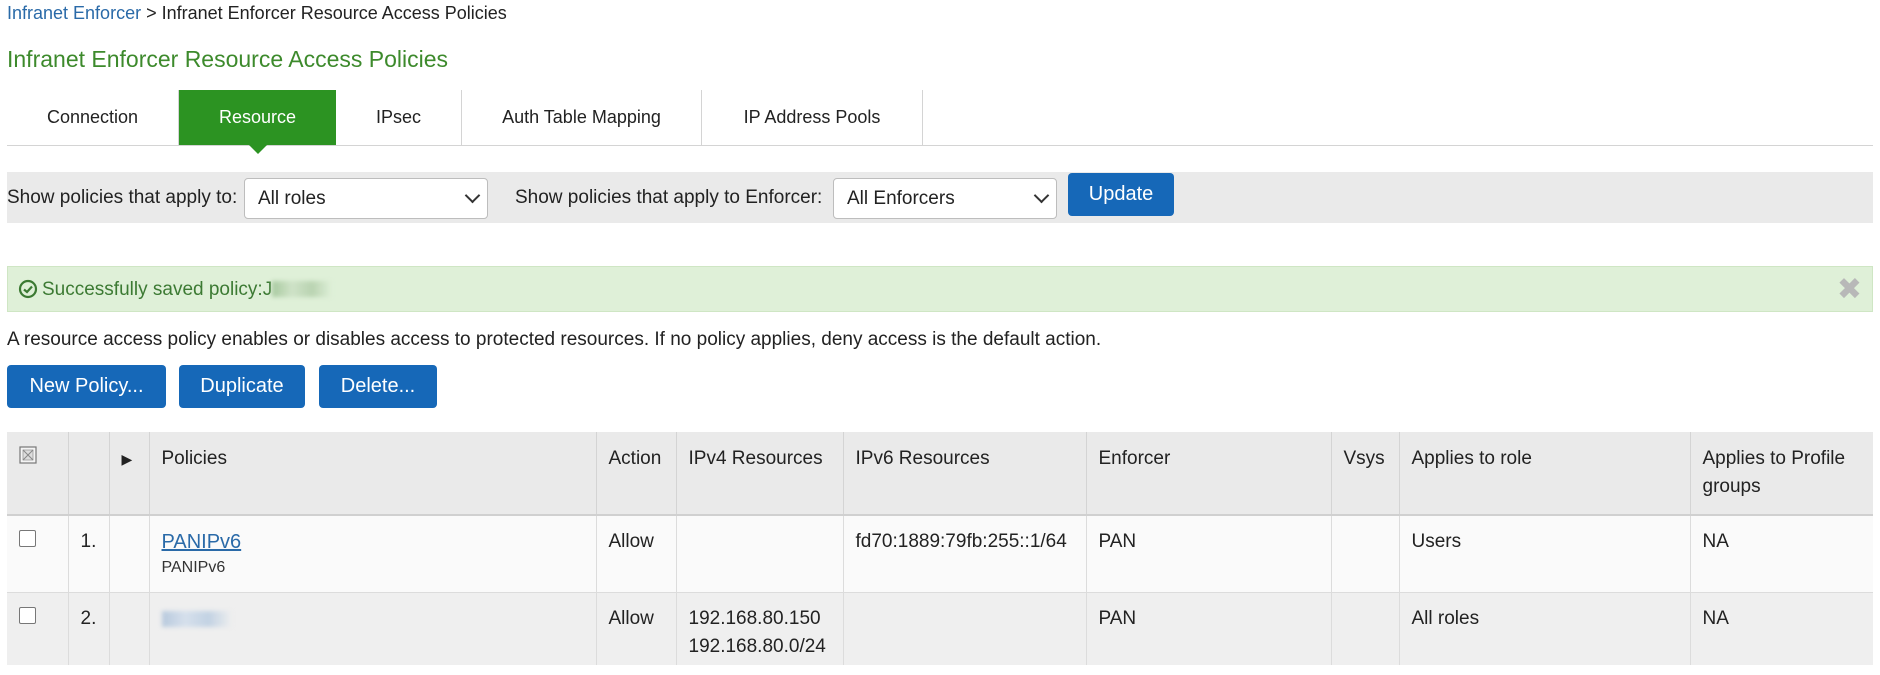 Image resolution: width=1880 pixels, height=675 pixels. What do you see at coordinates (1545, 628) in the screenshot?
I see `role-cell: All roles` at bounding box center [1545, 628].